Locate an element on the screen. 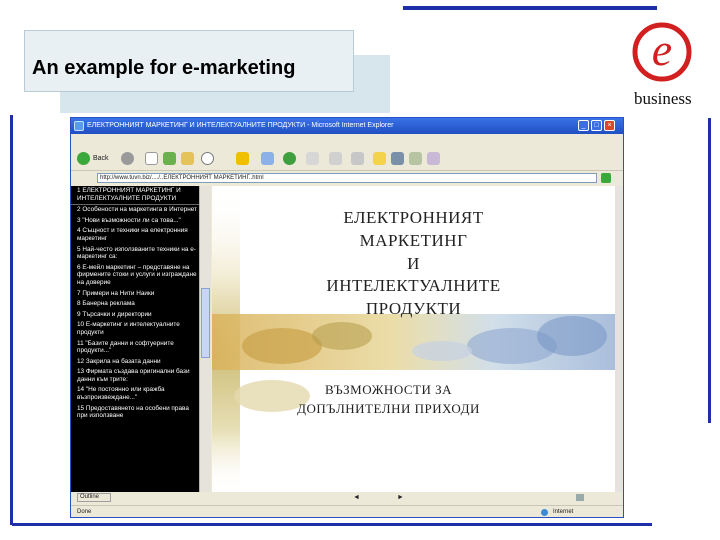  slide-control-bar: Outline ◄ ► is located at coordinates (347, 497).